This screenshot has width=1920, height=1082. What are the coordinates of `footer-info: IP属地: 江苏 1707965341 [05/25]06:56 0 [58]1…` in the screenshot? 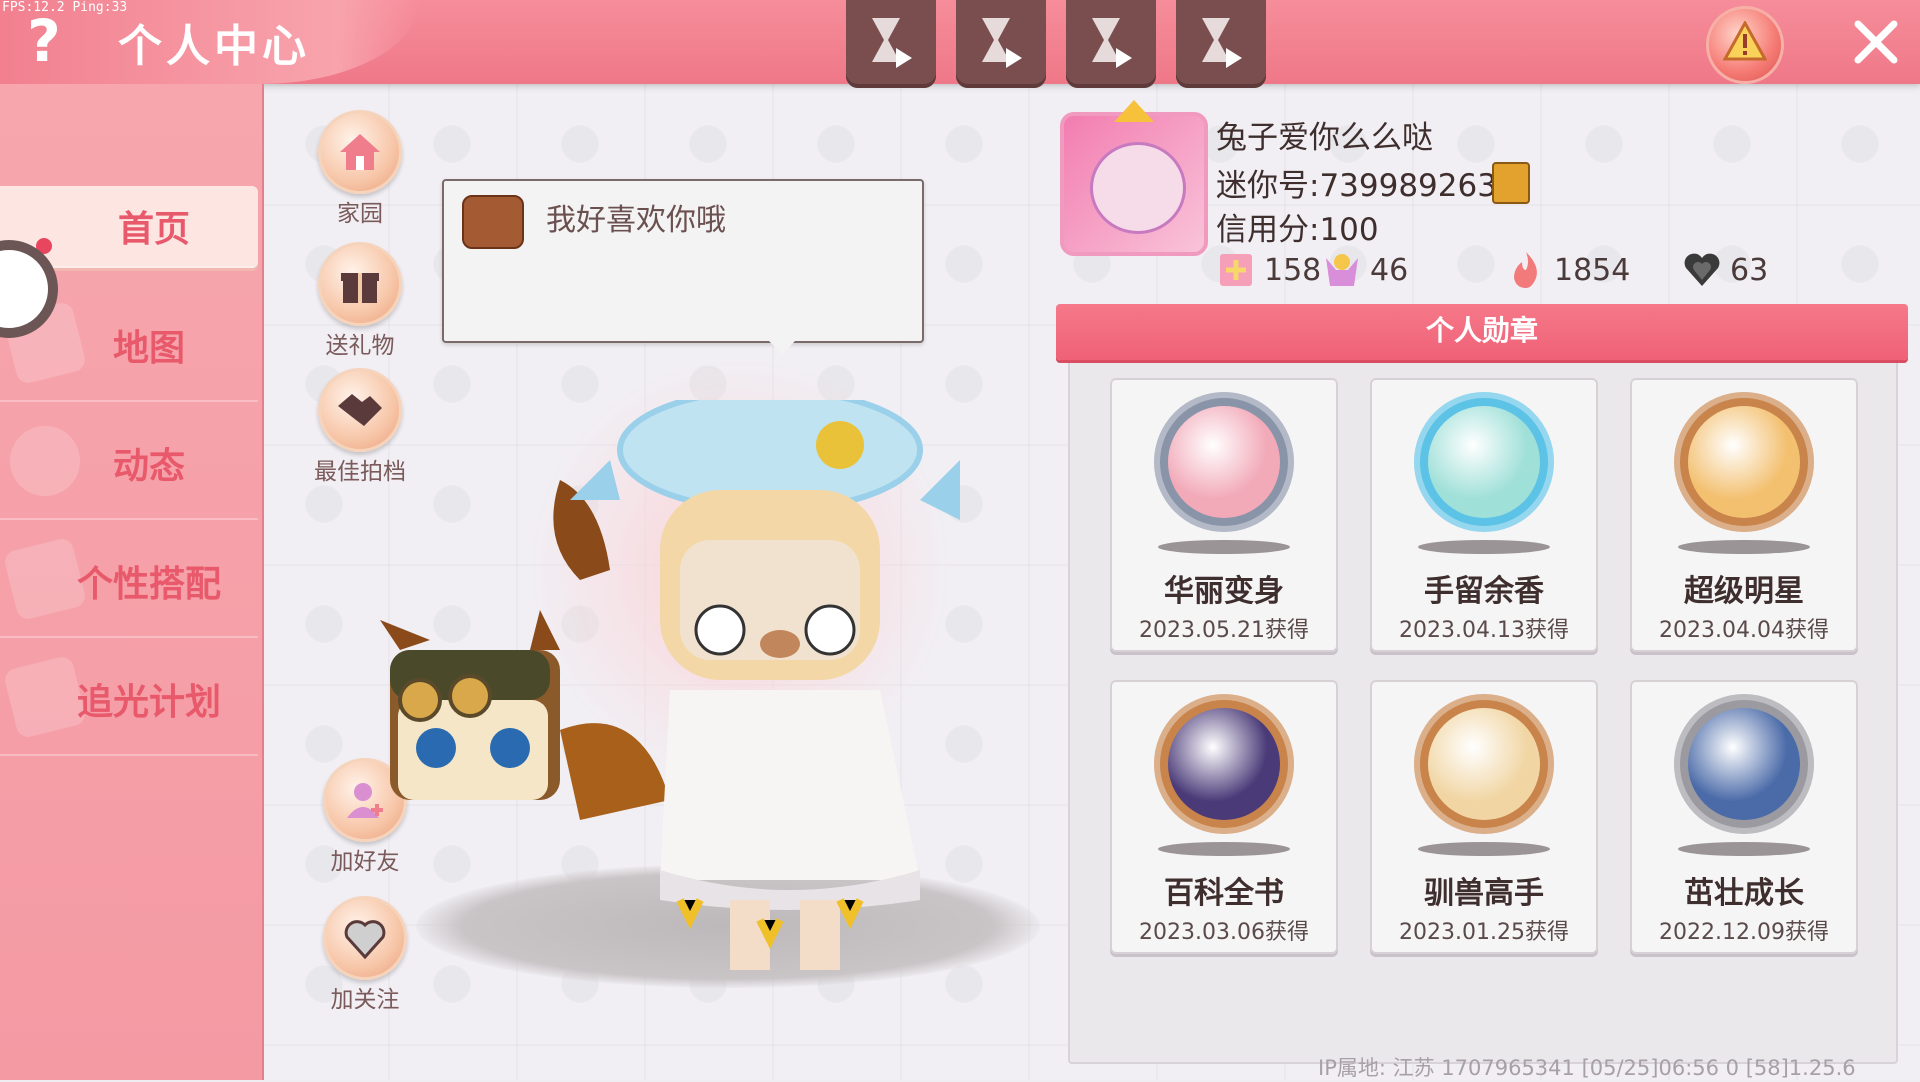 It's located at (1587, 1068).